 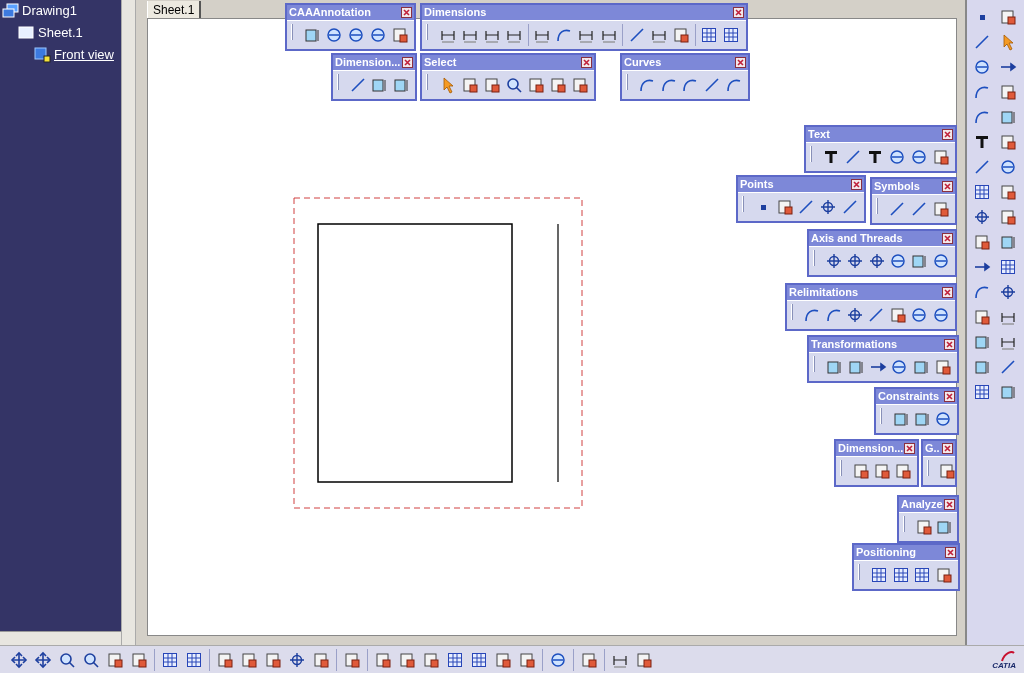 I want to click on toolbar-title: Text, so click(x=819, y=134).